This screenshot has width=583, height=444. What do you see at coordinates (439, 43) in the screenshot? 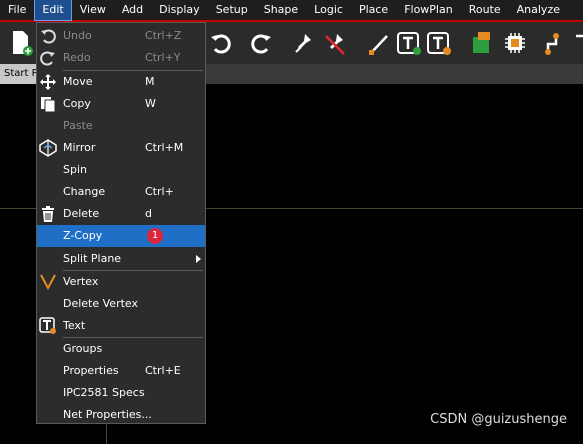
I see `text-edit-icon` at bounding box center [439, 43].